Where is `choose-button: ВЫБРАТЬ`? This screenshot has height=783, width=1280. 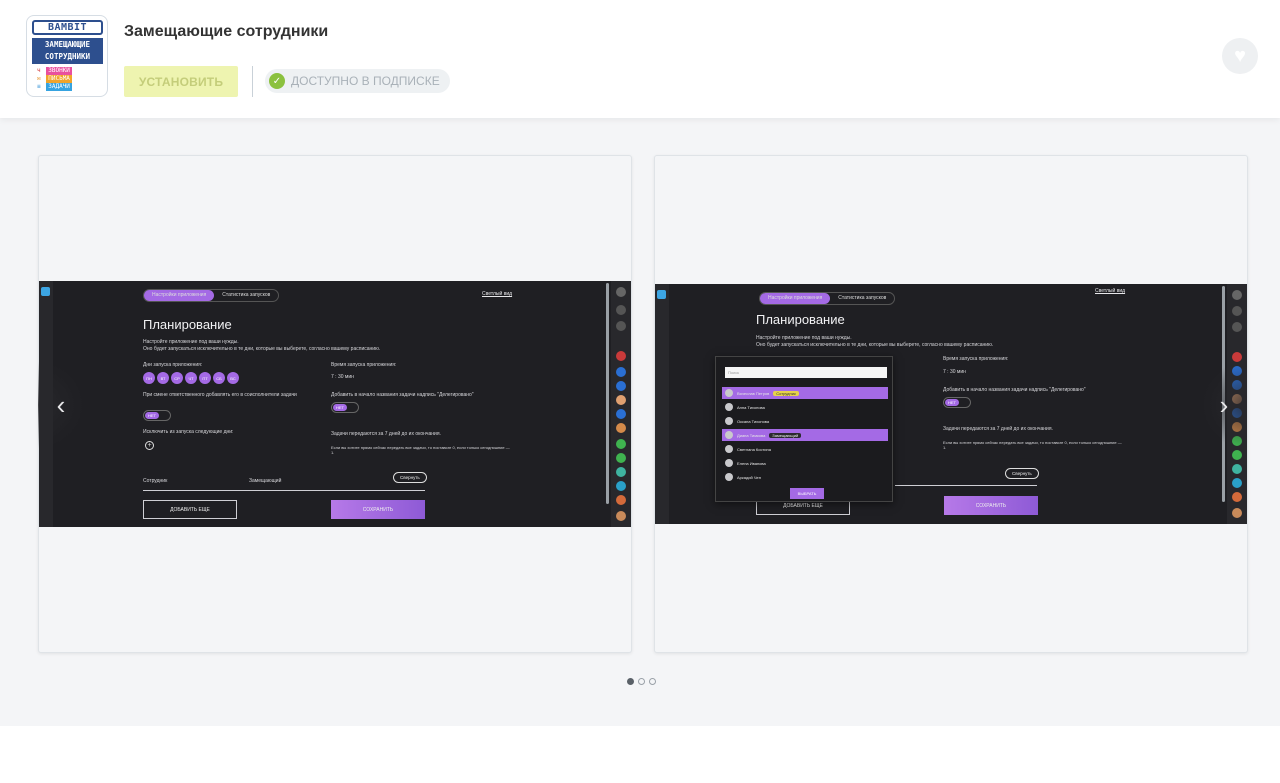
choose-button: ВЫБРАТЬ is located at coordinates (807, 493).